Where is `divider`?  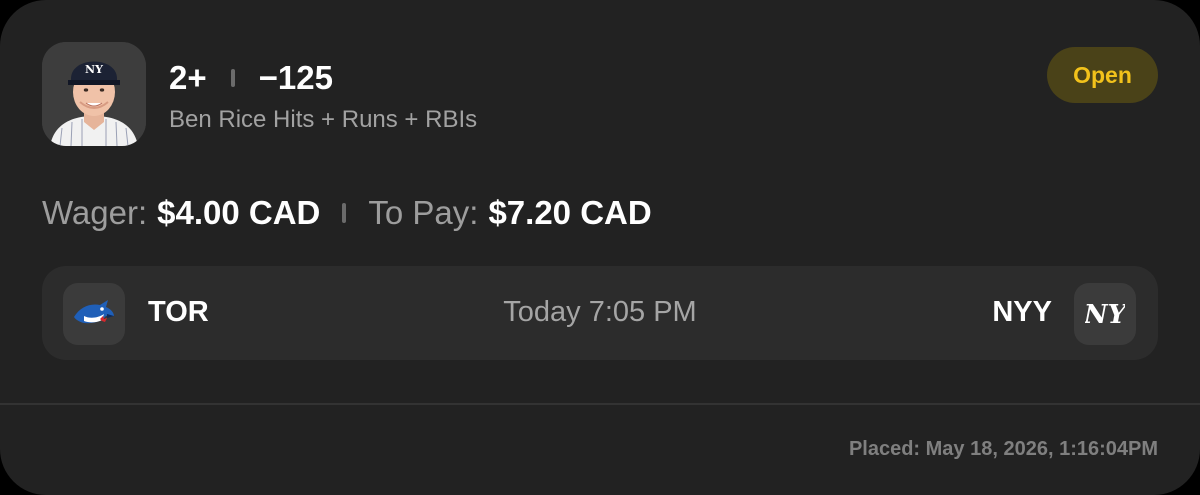
divider is located at coordinates (600, 404).